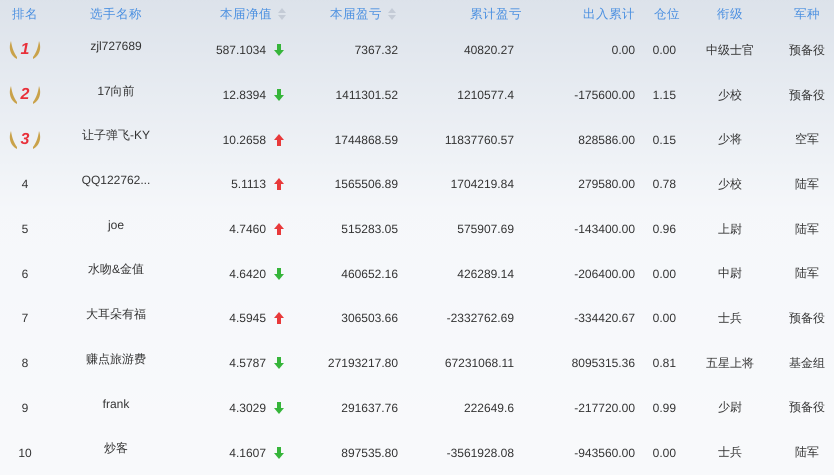  What do you see at coordinates (485, 95) in the screenshot?
I see `total-pnl-value: 1210577.4` at bounding box center [485, 95].